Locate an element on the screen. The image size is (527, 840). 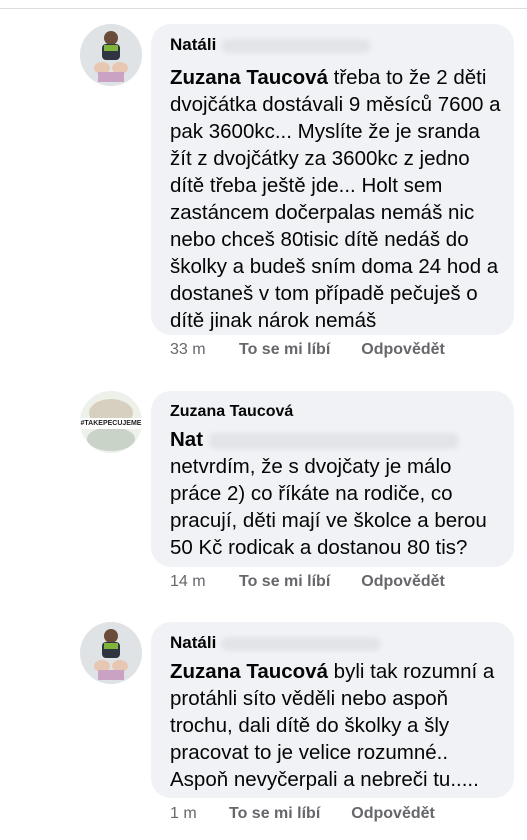
comment-time: 1 m is located at coordinates (199, 814).